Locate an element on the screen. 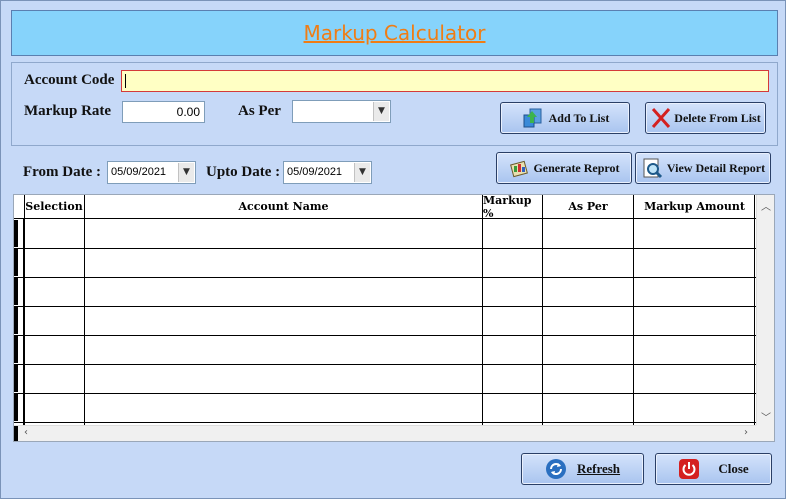 Image resolution: width=786 pixels, height=499 pixels. as-per-select: ▼ is located at coordinates (341, 111).